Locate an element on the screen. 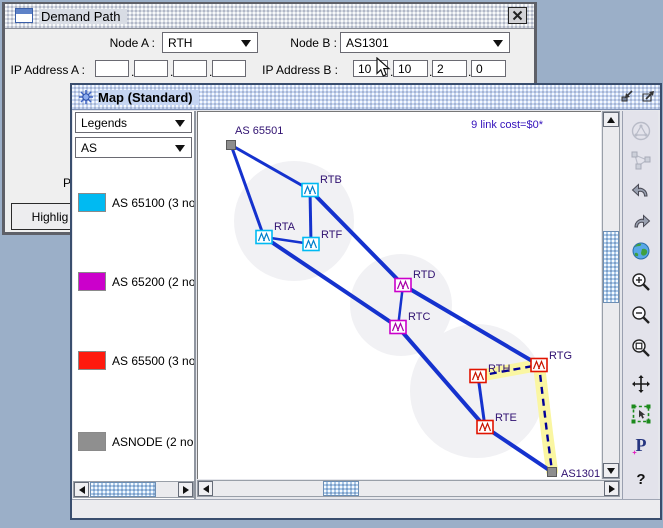  maximize-icon is located at coordinates (648, 96).